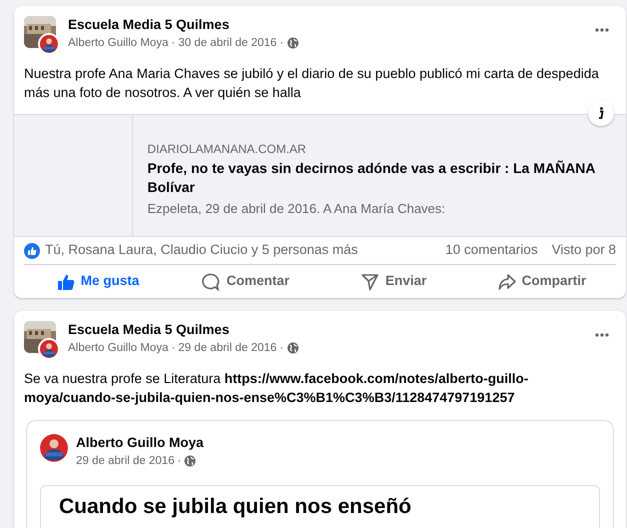 The image size is (627, 528). I want to click on thumbs-up-icon, so click(65, 281).